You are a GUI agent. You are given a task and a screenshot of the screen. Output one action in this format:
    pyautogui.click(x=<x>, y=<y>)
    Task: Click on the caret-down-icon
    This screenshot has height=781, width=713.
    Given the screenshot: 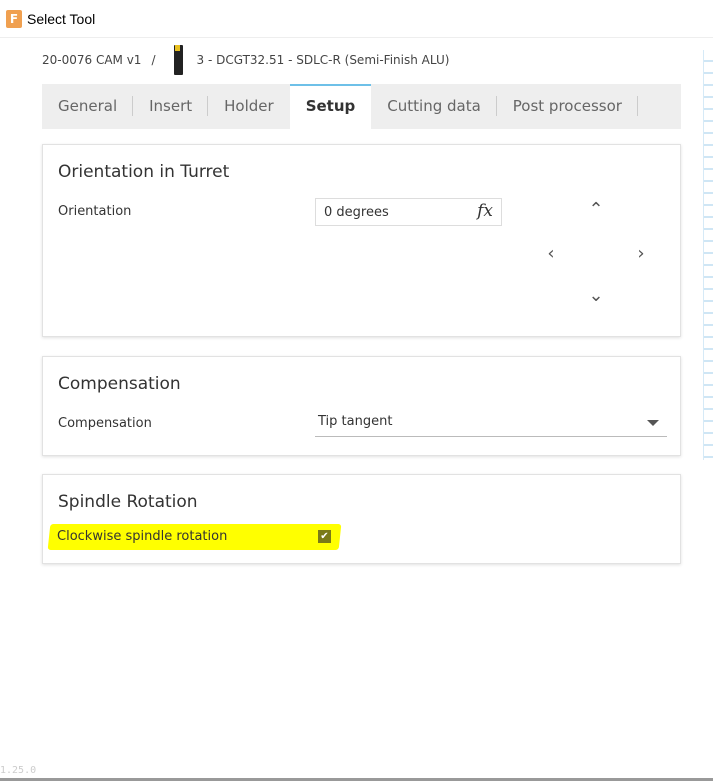 What is the action you would take?
    pyautogui.click(x=653, y=423)
    